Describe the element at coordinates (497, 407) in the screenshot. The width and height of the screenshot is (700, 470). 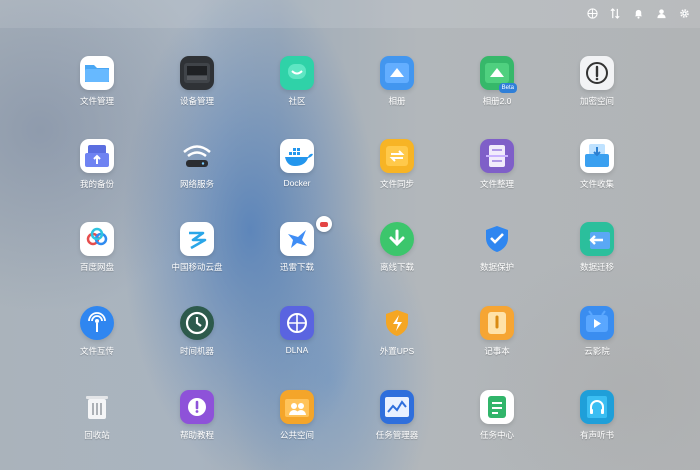
I see `task-center-icon` at that location.